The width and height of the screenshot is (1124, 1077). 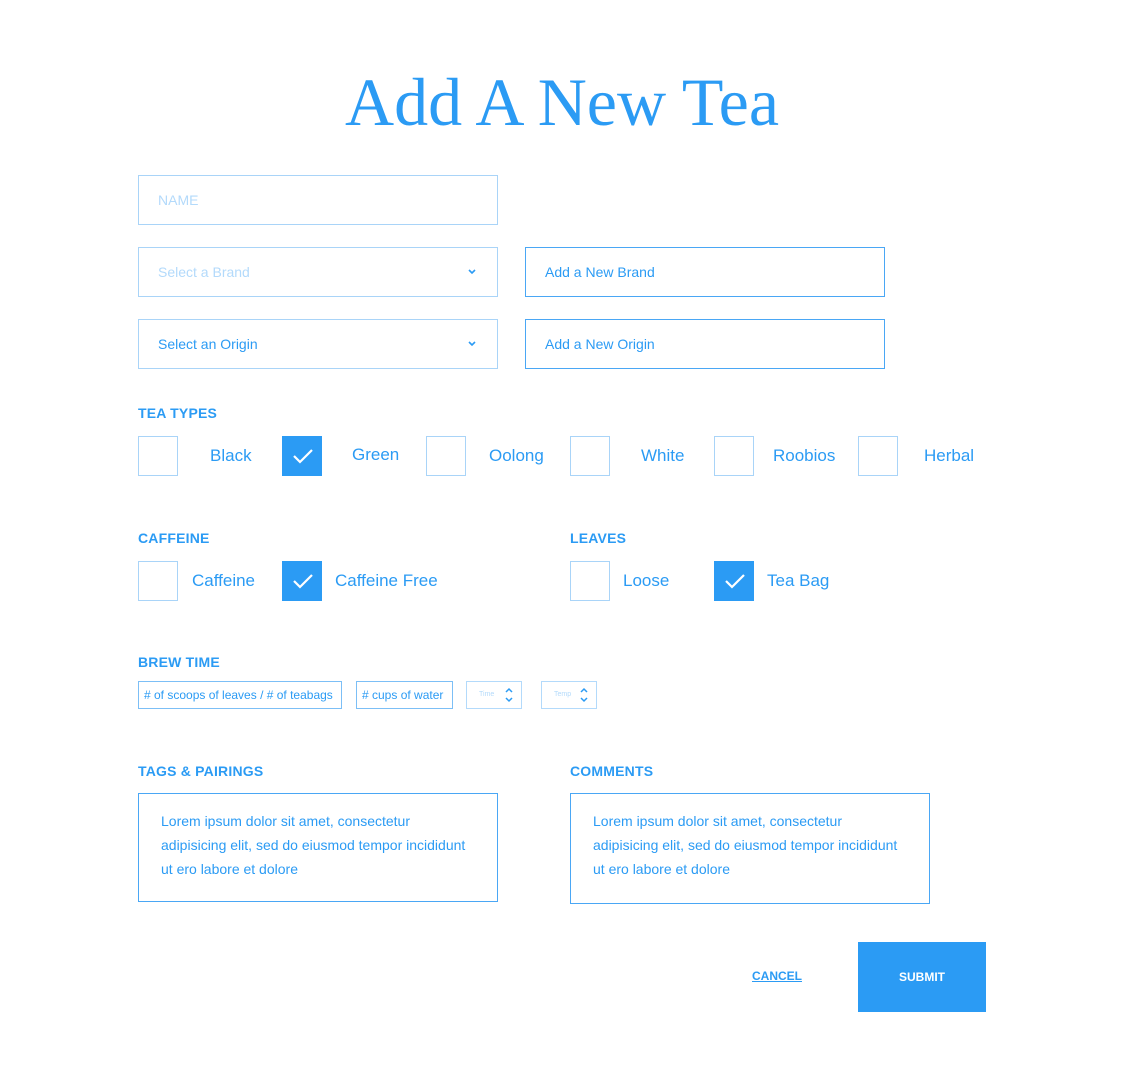 I want to click on origin-select-value: Select an Origin, so click(x=208, y=344).